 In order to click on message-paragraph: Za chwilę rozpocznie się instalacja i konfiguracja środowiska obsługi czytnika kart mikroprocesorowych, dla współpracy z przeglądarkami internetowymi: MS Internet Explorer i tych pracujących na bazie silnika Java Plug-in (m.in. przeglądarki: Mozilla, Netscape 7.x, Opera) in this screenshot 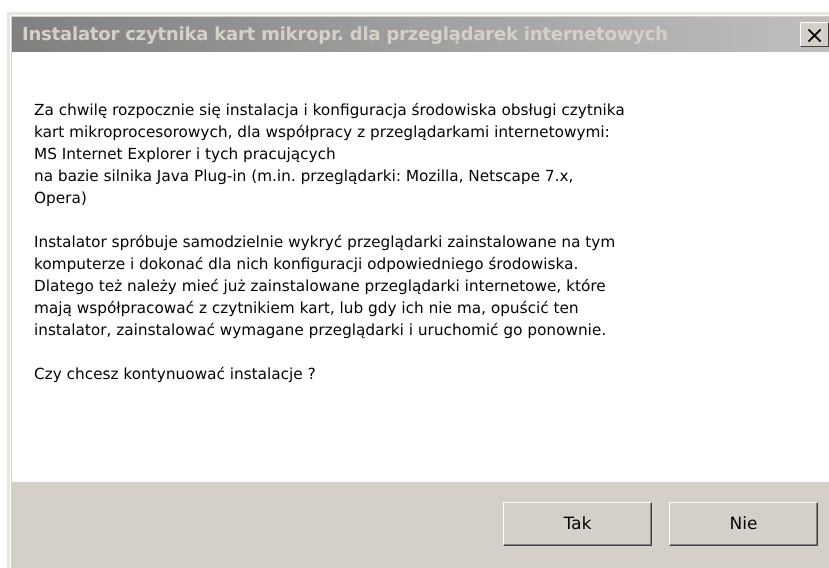, I will do `click(330, 154)`.